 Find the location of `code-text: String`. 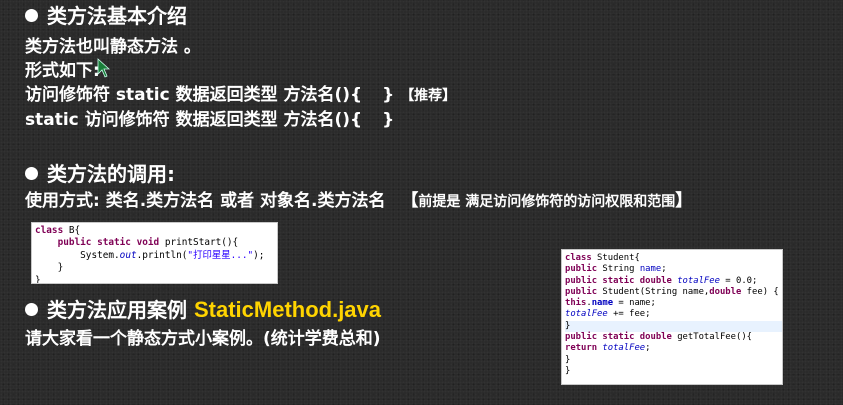

code-text: String is located at coordinates (618, 269).